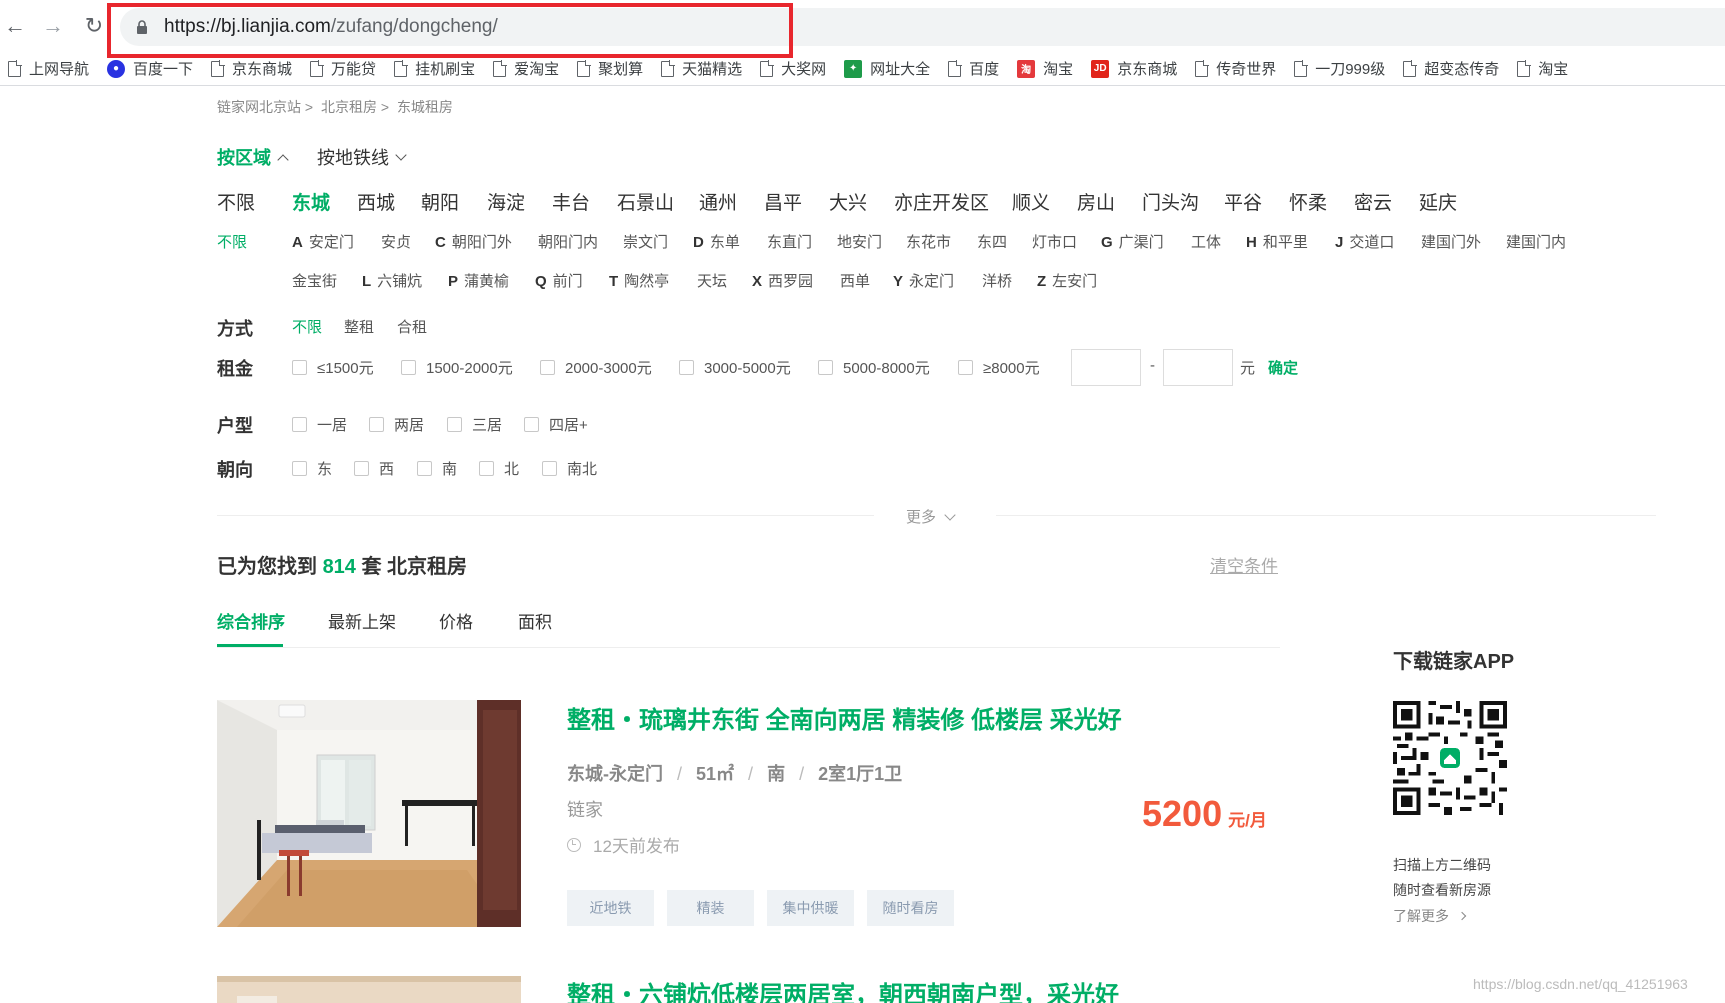 Image resolution: width=1725 pixels, height=1003 pixels. What do you see at coordinates (1244, 564) in the screenshot?
I see `clear-filters-link: 清空条件` at bounding box center [1244, 564].